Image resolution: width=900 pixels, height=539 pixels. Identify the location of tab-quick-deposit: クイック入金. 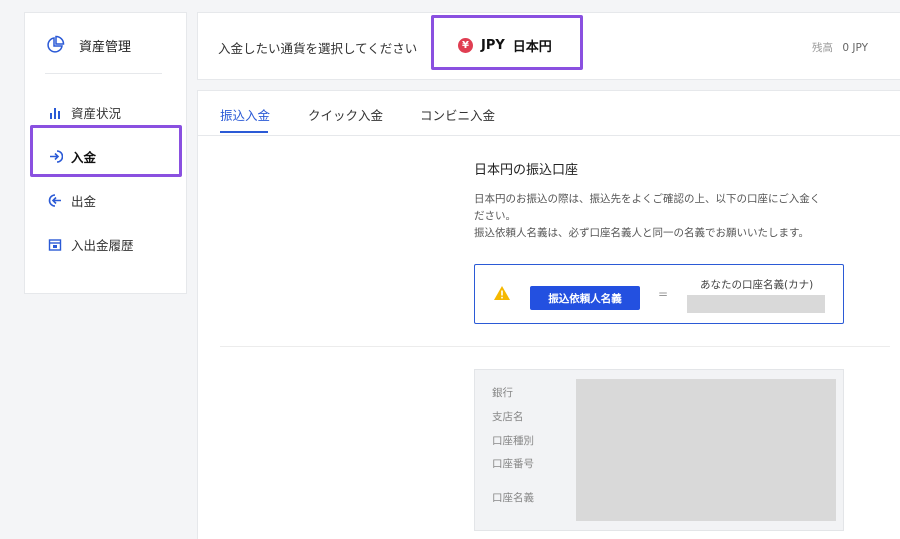
(345, 114).